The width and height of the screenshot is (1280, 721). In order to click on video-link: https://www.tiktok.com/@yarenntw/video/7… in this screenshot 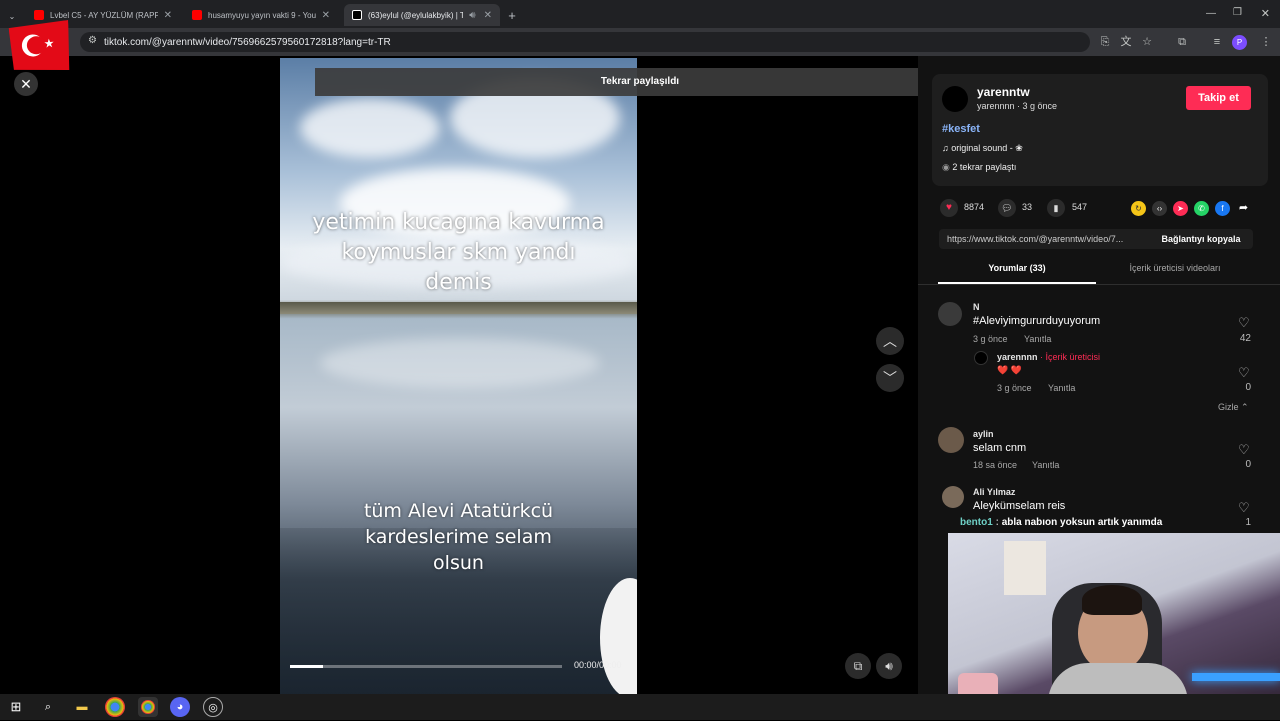, I will do `click(1045, 239)`.